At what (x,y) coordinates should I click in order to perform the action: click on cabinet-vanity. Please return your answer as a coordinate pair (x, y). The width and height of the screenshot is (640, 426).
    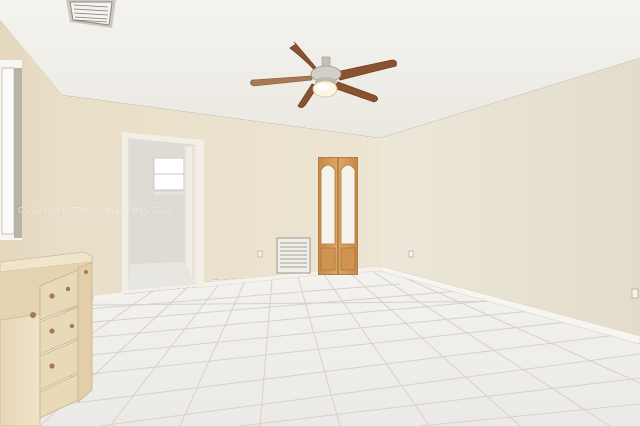
    Looking at the image, I should click on (46, 338).